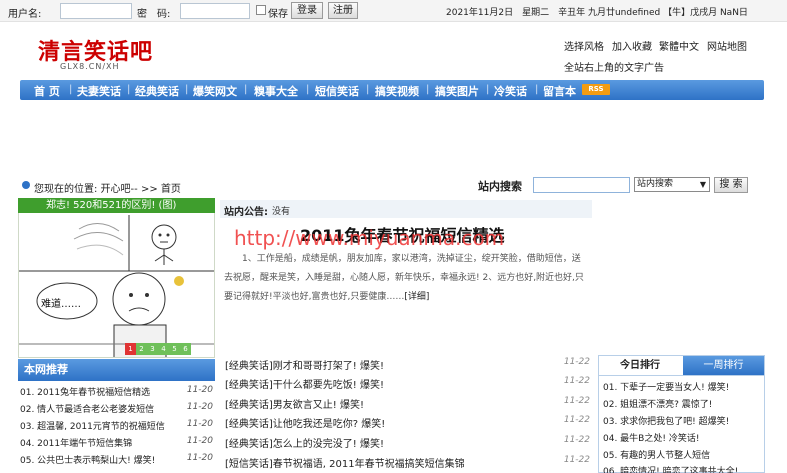  What do you see at coordinates (457, 91) in the screenshot?
I see `nav-item-funny-pics: 搞笑图片` at bounding box center [457, 91].